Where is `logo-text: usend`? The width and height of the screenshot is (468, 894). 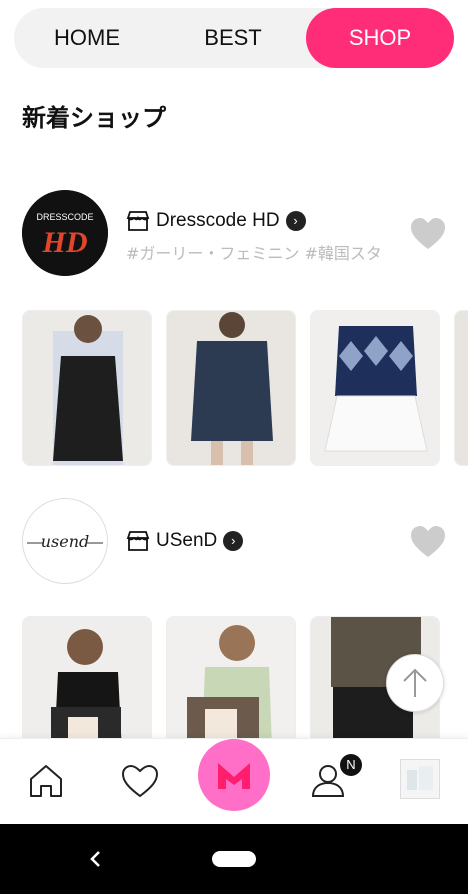
logo-text: usend is located at coordinates (65, 541).